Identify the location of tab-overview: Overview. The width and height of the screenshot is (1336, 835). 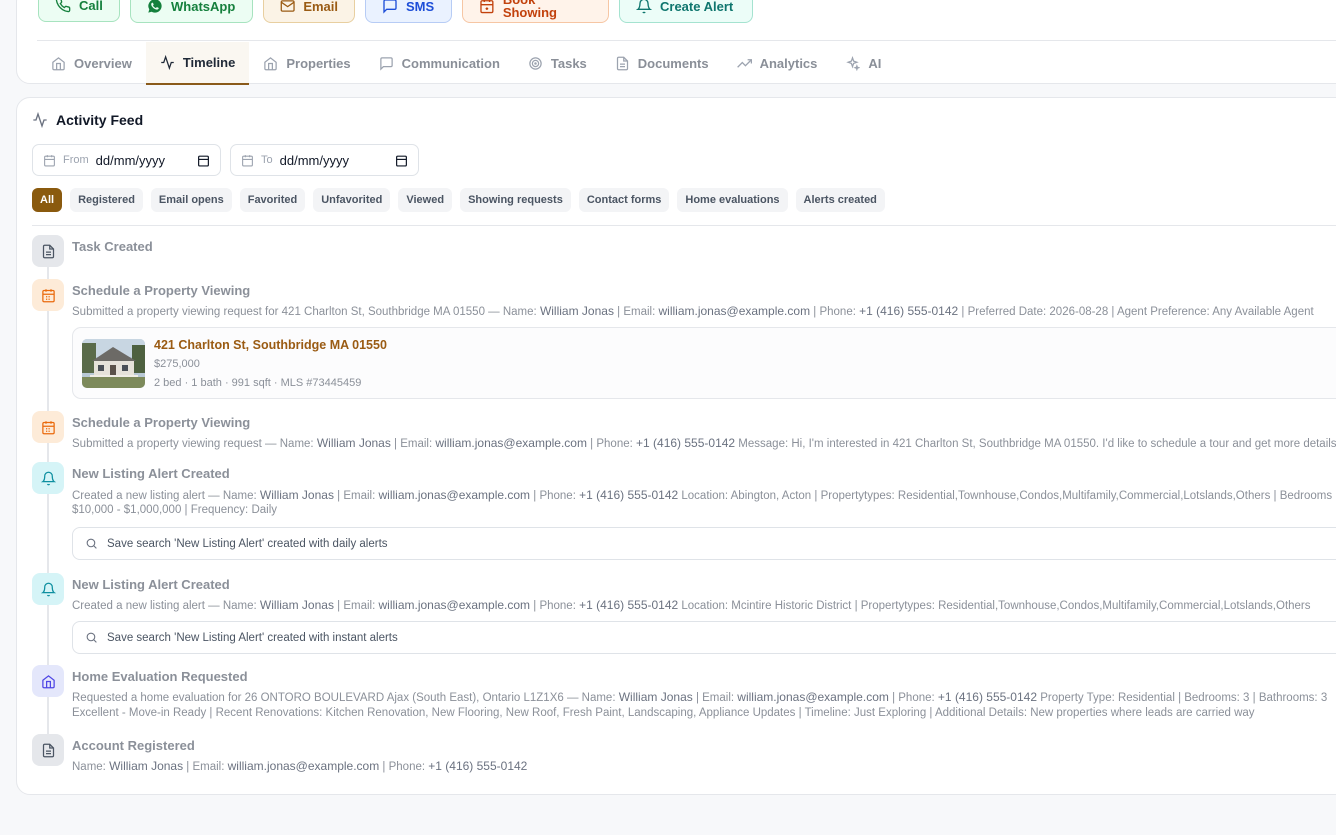
(91, 63).